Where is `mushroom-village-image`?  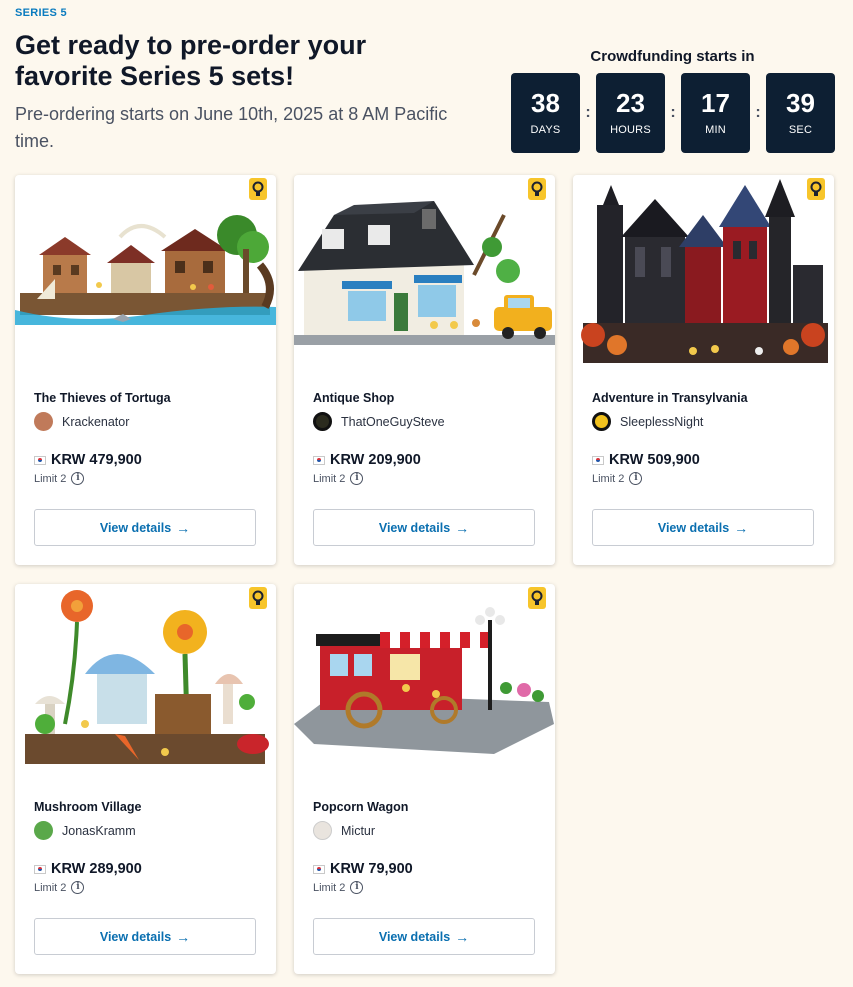 mushroom-village-image is located at coordinates (145, 681).